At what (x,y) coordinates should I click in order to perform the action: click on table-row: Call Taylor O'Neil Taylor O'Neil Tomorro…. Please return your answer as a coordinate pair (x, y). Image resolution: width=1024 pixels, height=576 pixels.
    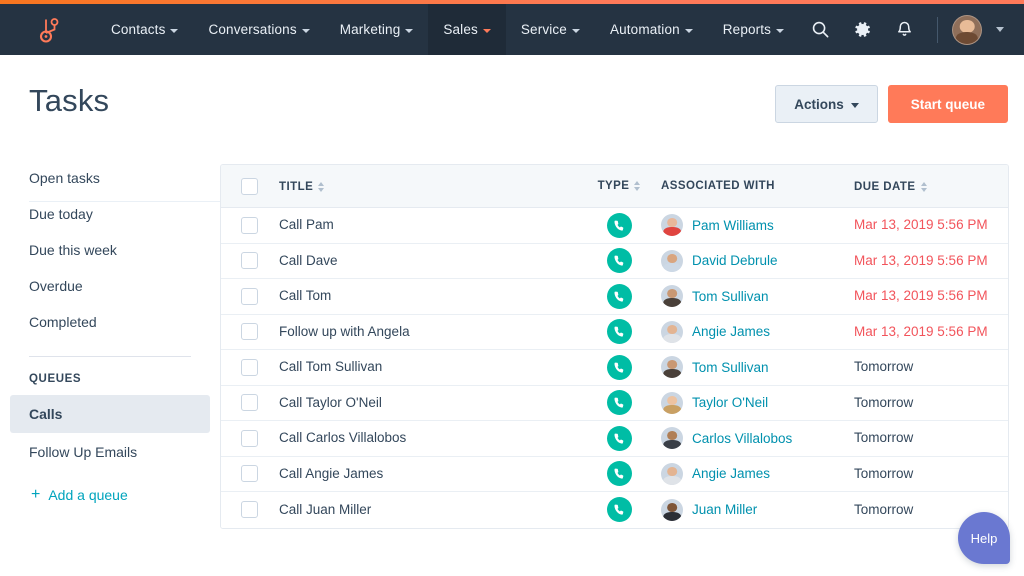
    Looking at the image, I should click on (614, 403).